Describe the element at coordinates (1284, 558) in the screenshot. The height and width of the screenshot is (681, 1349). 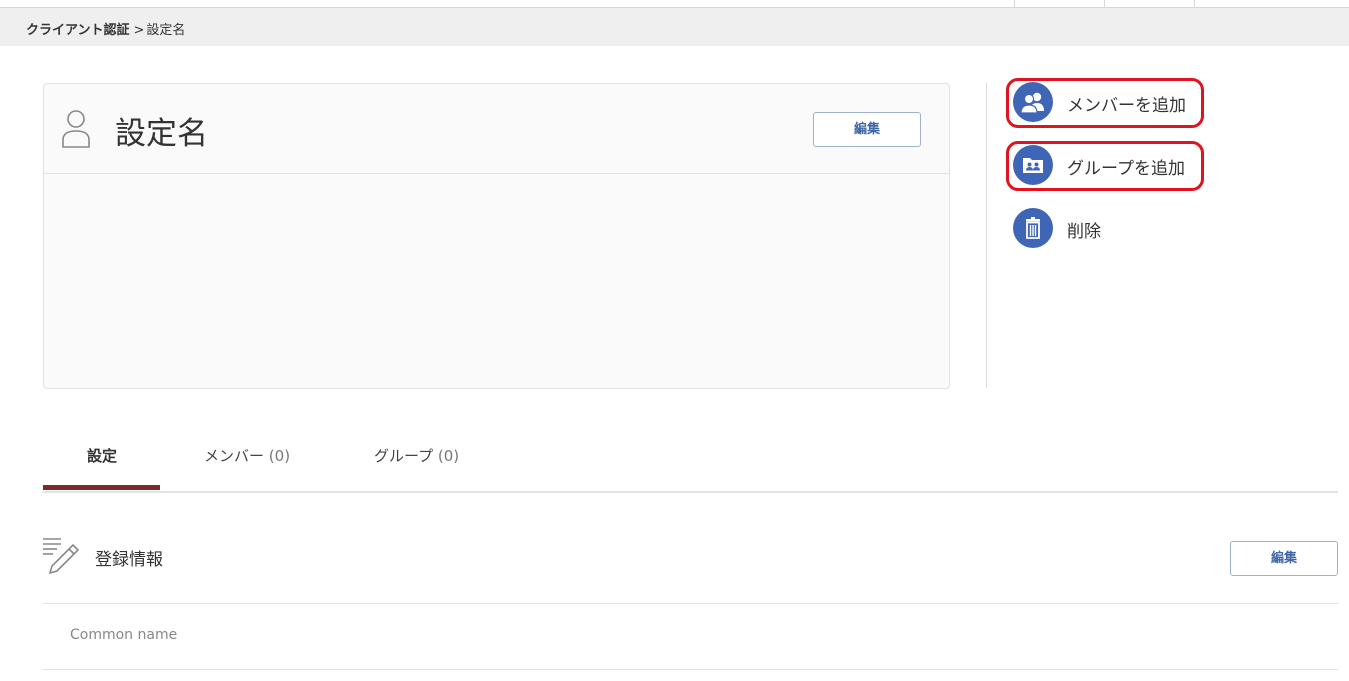
I see `edit-registration-button: 編集` at that location.